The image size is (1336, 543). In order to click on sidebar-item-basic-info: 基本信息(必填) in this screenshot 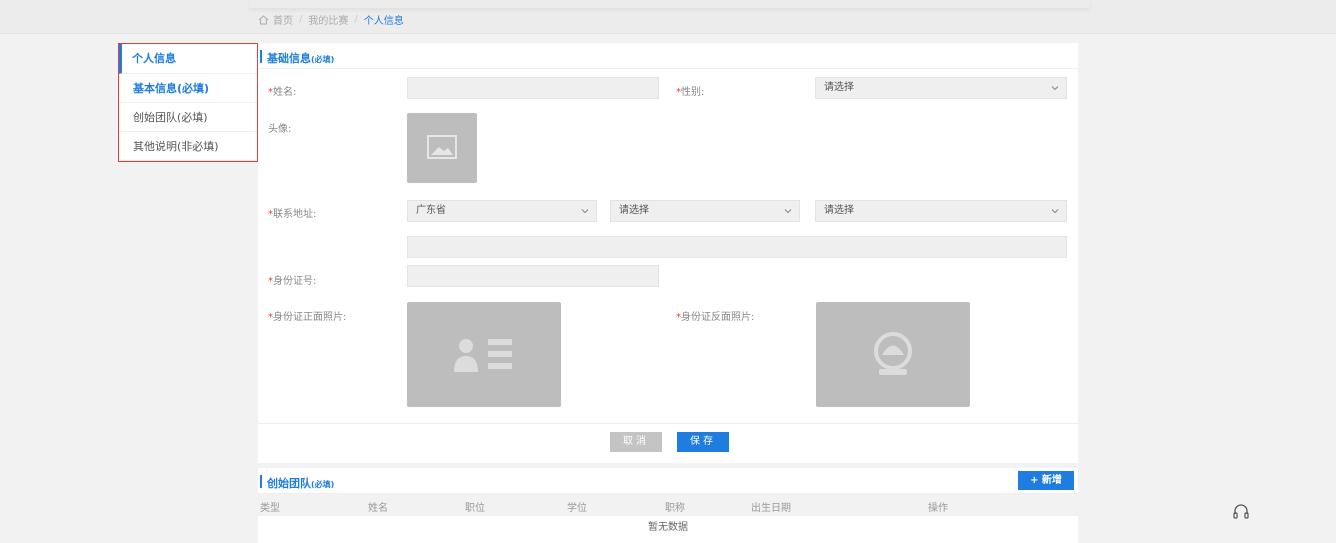, I will do `click(188, 88)`.